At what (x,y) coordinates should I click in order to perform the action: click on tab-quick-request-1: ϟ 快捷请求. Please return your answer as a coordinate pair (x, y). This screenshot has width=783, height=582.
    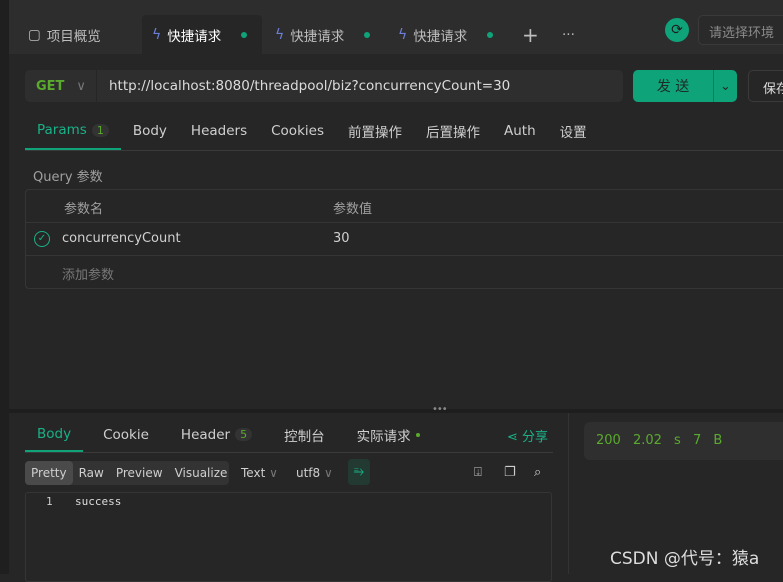
    Looking at the image, I should click on (202, 34).